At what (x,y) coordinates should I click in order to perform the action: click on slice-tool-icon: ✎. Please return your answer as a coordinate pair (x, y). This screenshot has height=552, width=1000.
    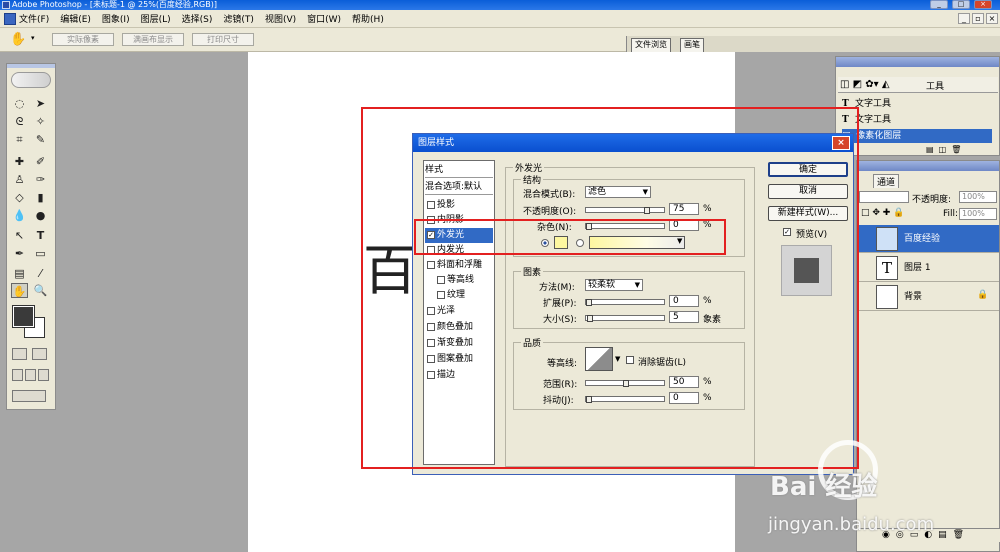
    Looking at the image, I should click on (40, 139).